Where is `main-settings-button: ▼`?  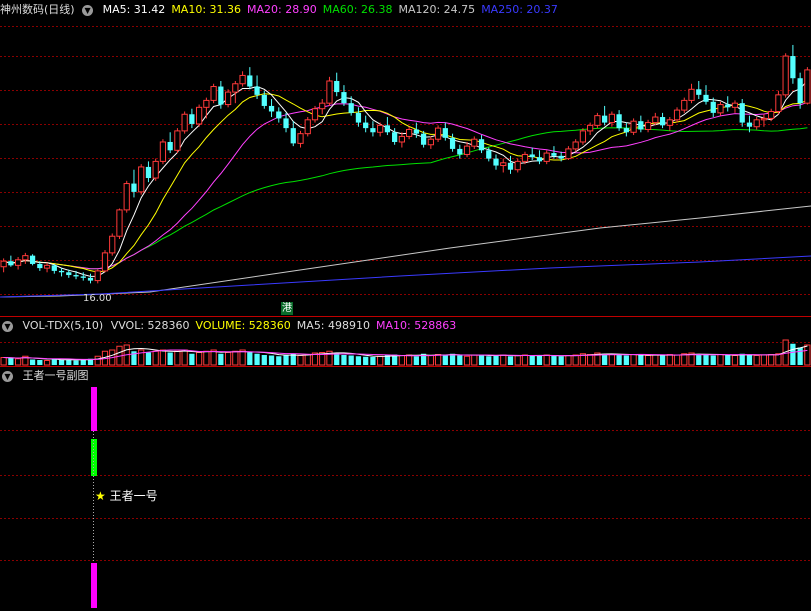
main-settings-button: ▼ is located at coordinates (88, 10).